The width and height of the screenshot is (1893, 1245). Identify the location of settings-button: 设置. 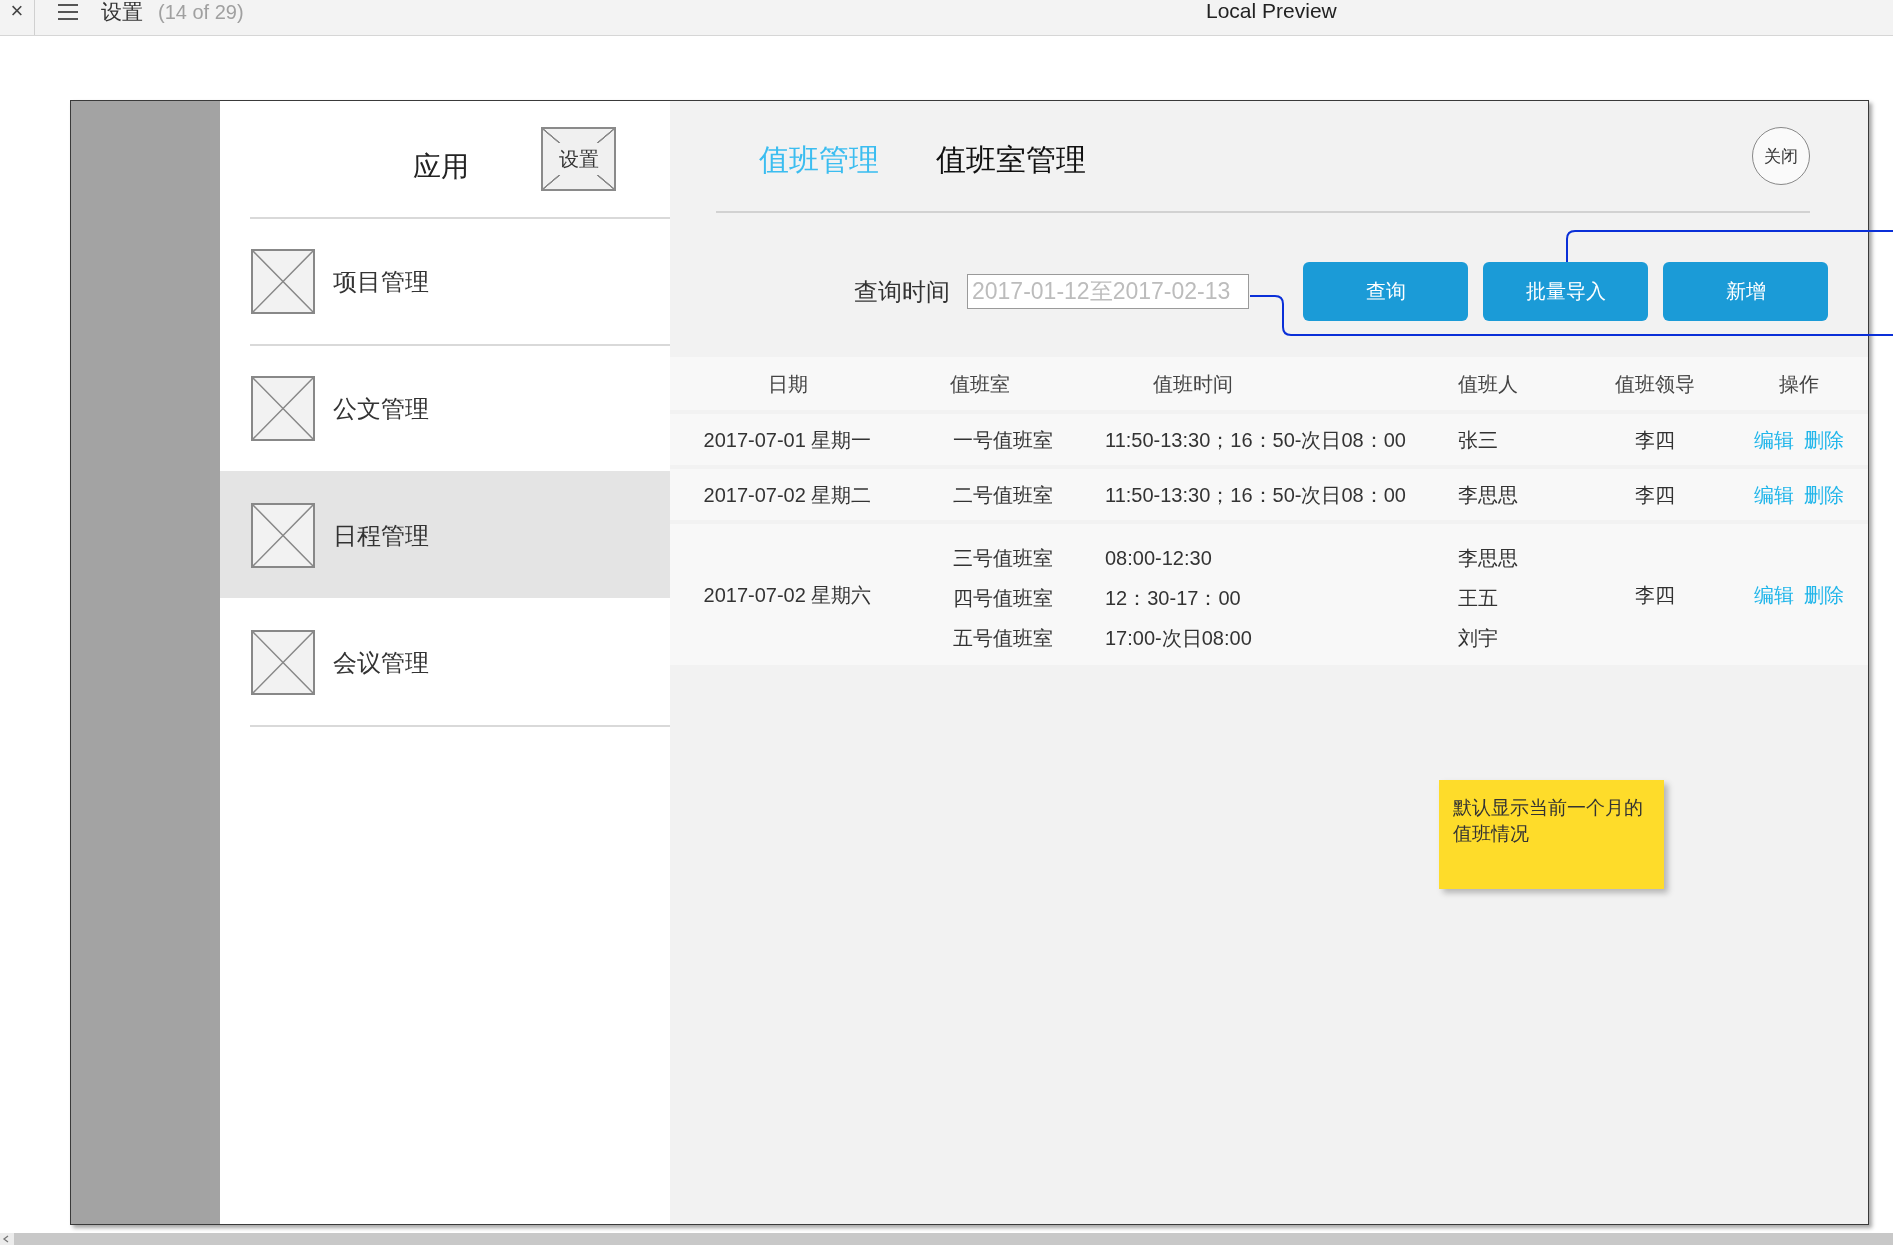
(578, 159).